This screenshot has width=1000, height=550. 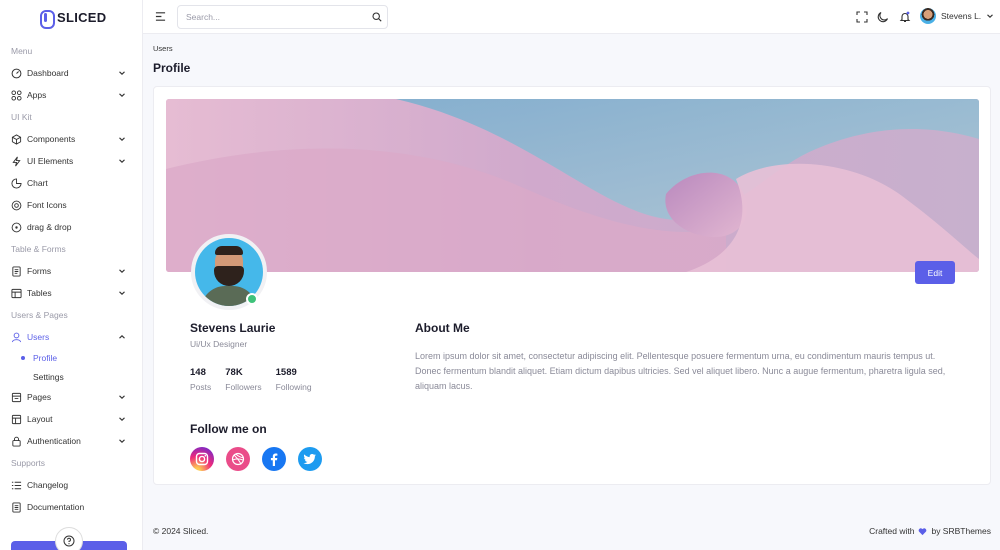 I want to click on list-icon, so click(x=16, y=485).